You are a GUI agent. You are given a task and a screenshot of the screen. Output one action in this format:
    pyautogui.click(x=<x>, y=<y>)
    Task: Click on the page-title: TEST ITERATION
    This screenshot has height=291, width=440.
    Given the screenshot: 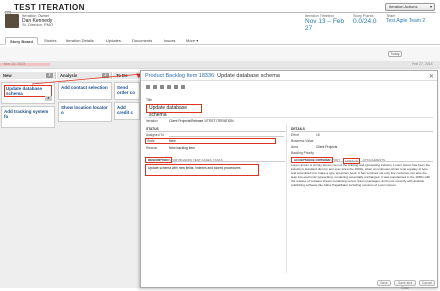 What is the action you would take?
    pyautogui.click(x=49, y=7)
    